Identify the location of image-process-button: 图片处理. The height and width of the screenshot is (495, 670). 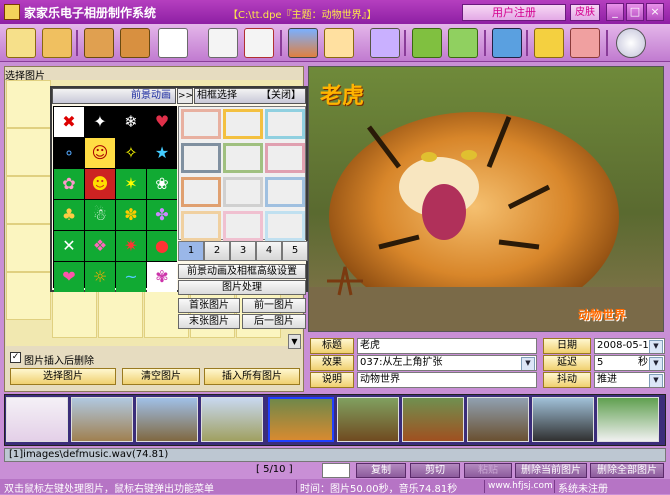
(242, 287).